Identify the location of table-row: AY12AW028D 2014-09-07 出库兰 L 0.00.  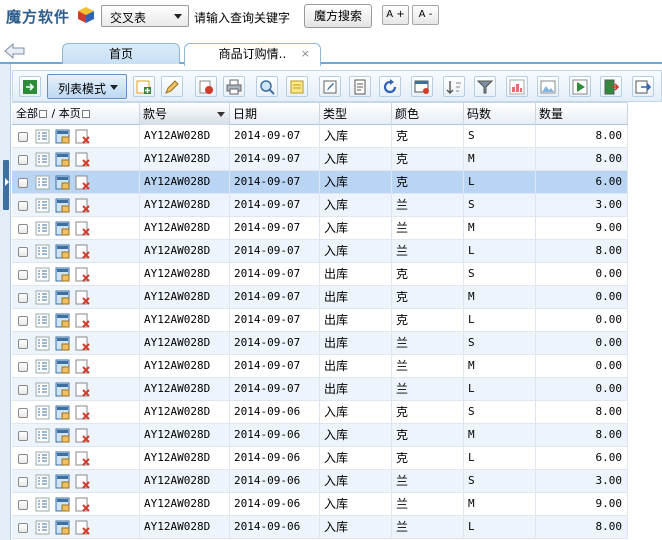
(320, 389).